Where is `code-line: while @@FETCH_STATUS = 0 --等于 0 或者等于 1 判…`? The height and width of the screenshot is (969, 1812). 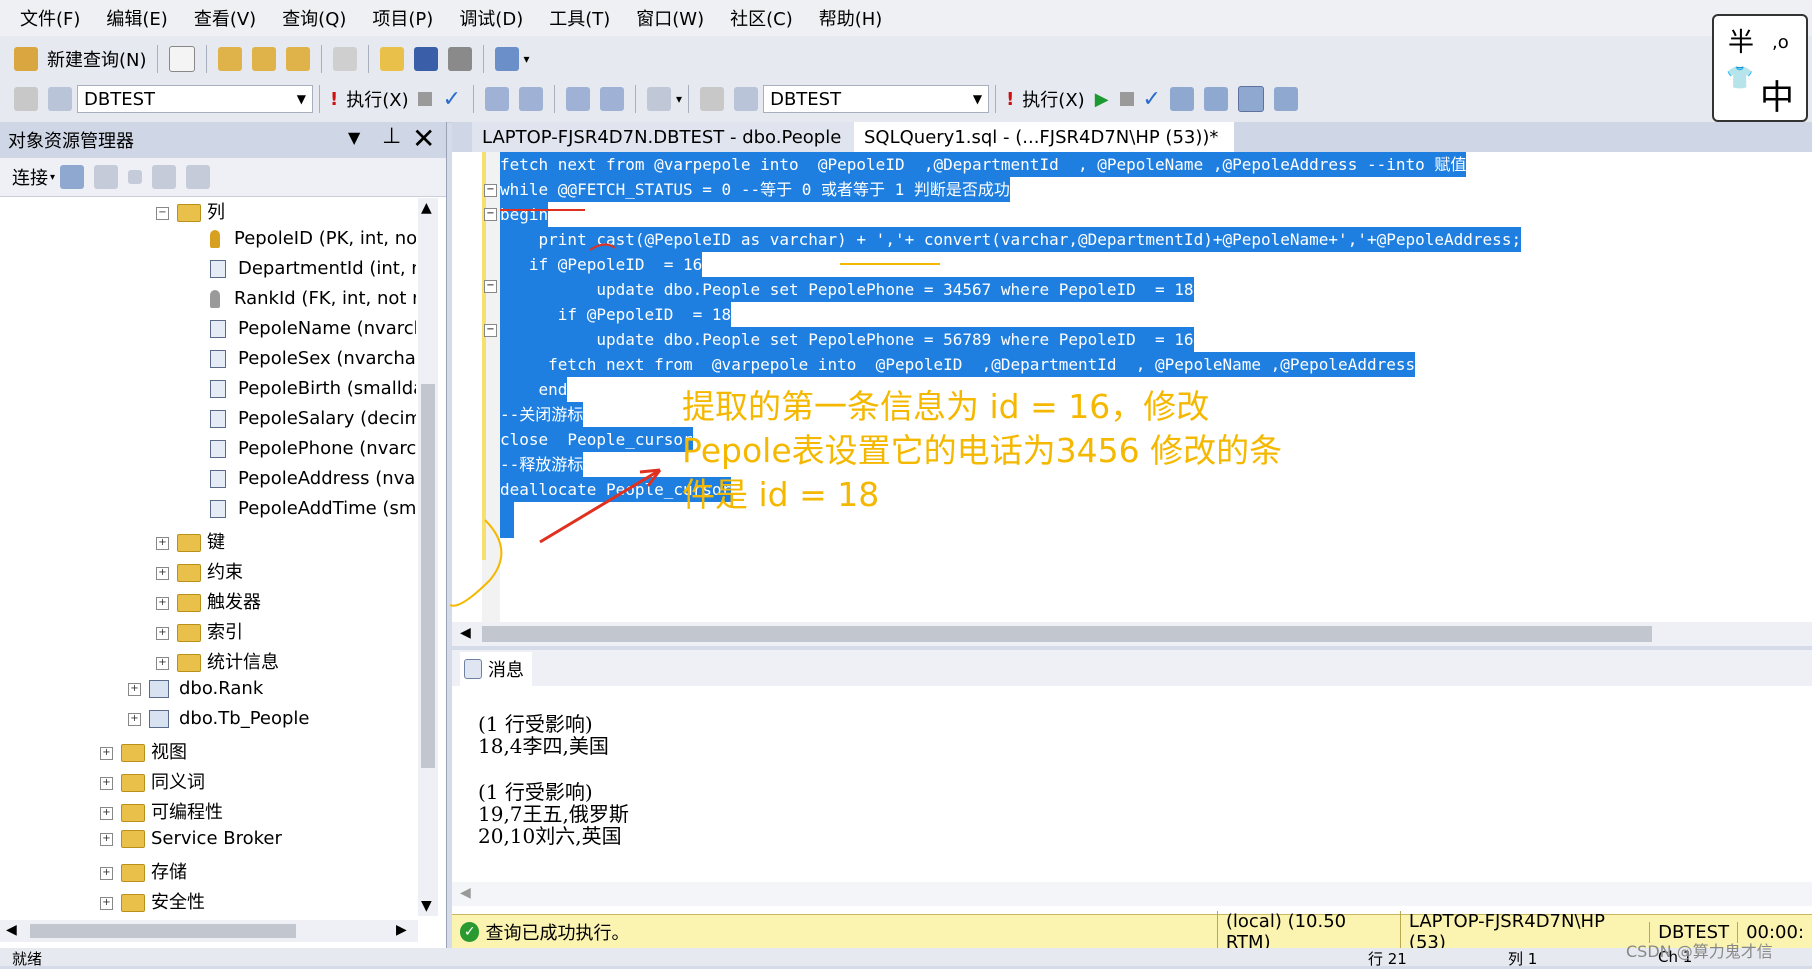
code-line: while @@FETCH_STATUS = 0 --等于 0 或者等于 1 判… is located at coordinates (755, 189).